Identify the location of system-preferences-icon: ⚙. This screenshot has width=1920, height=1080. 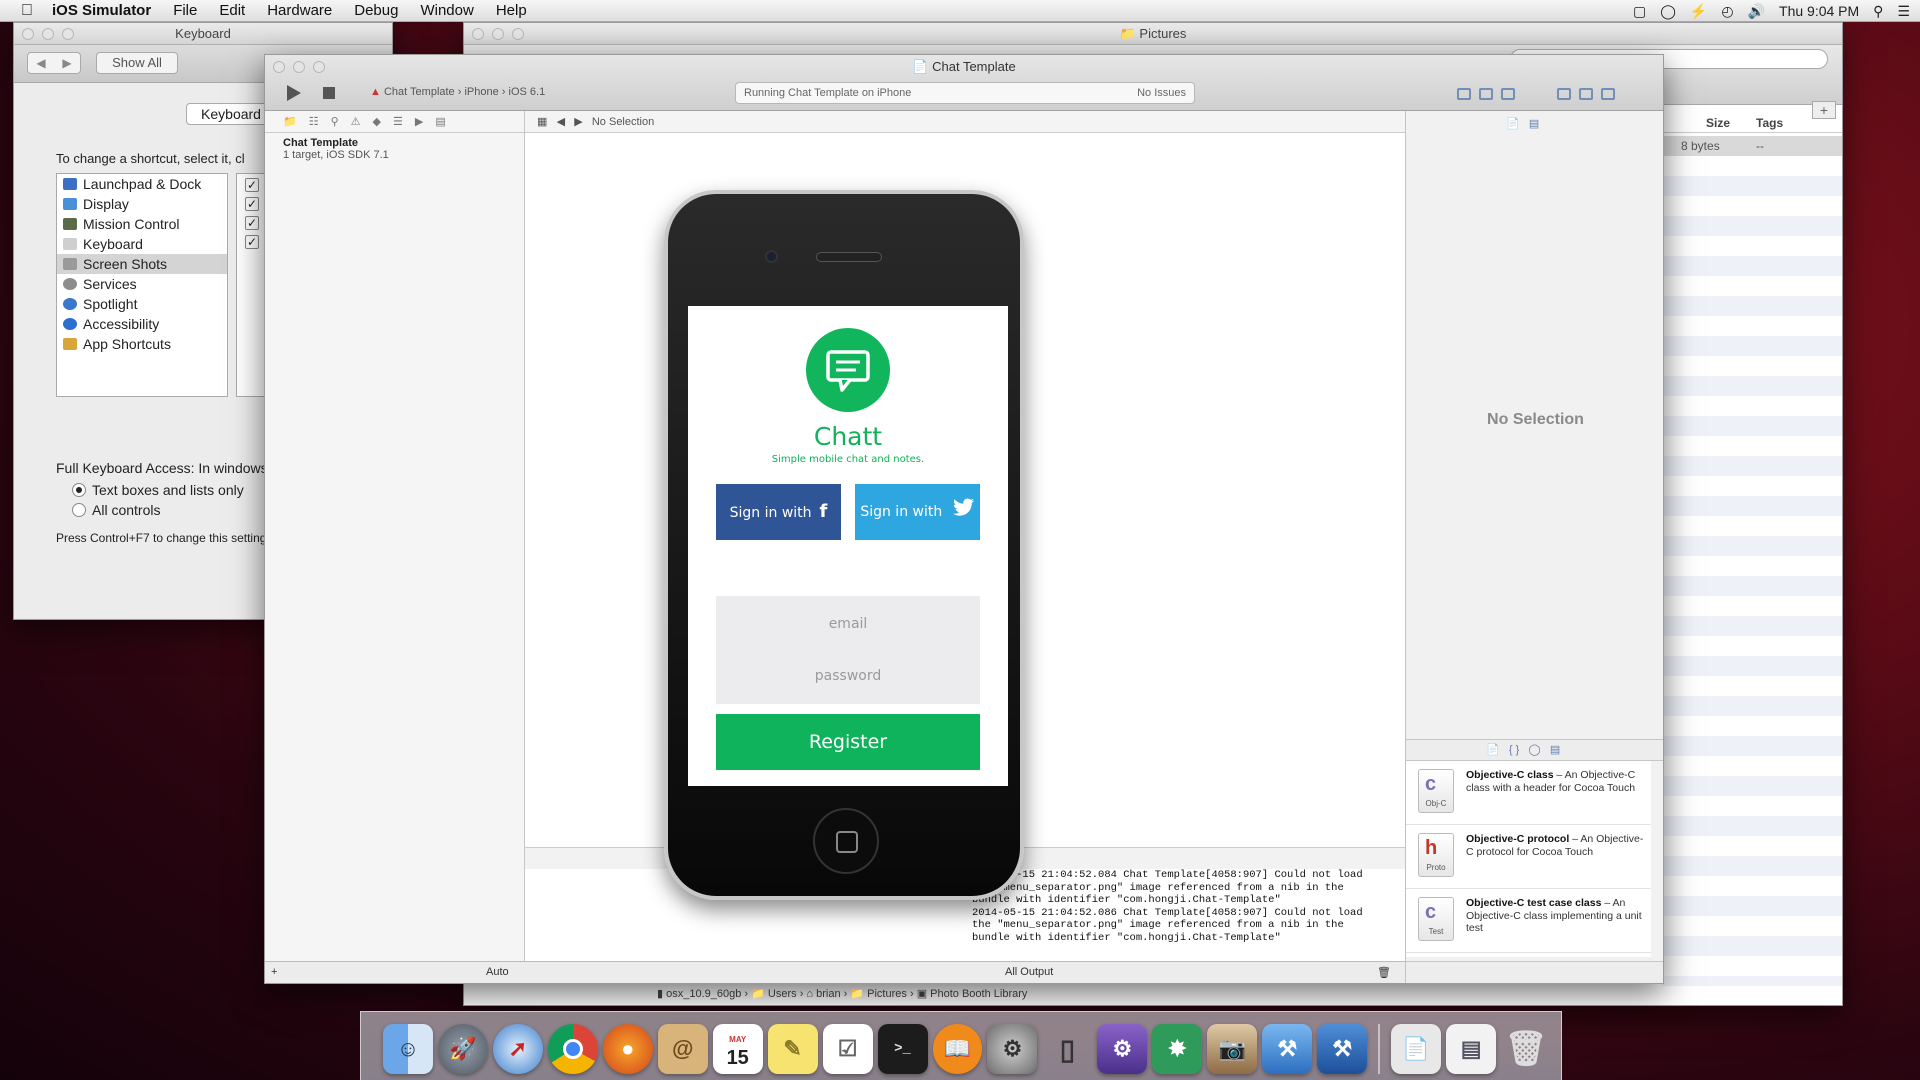
(1012, 1049).